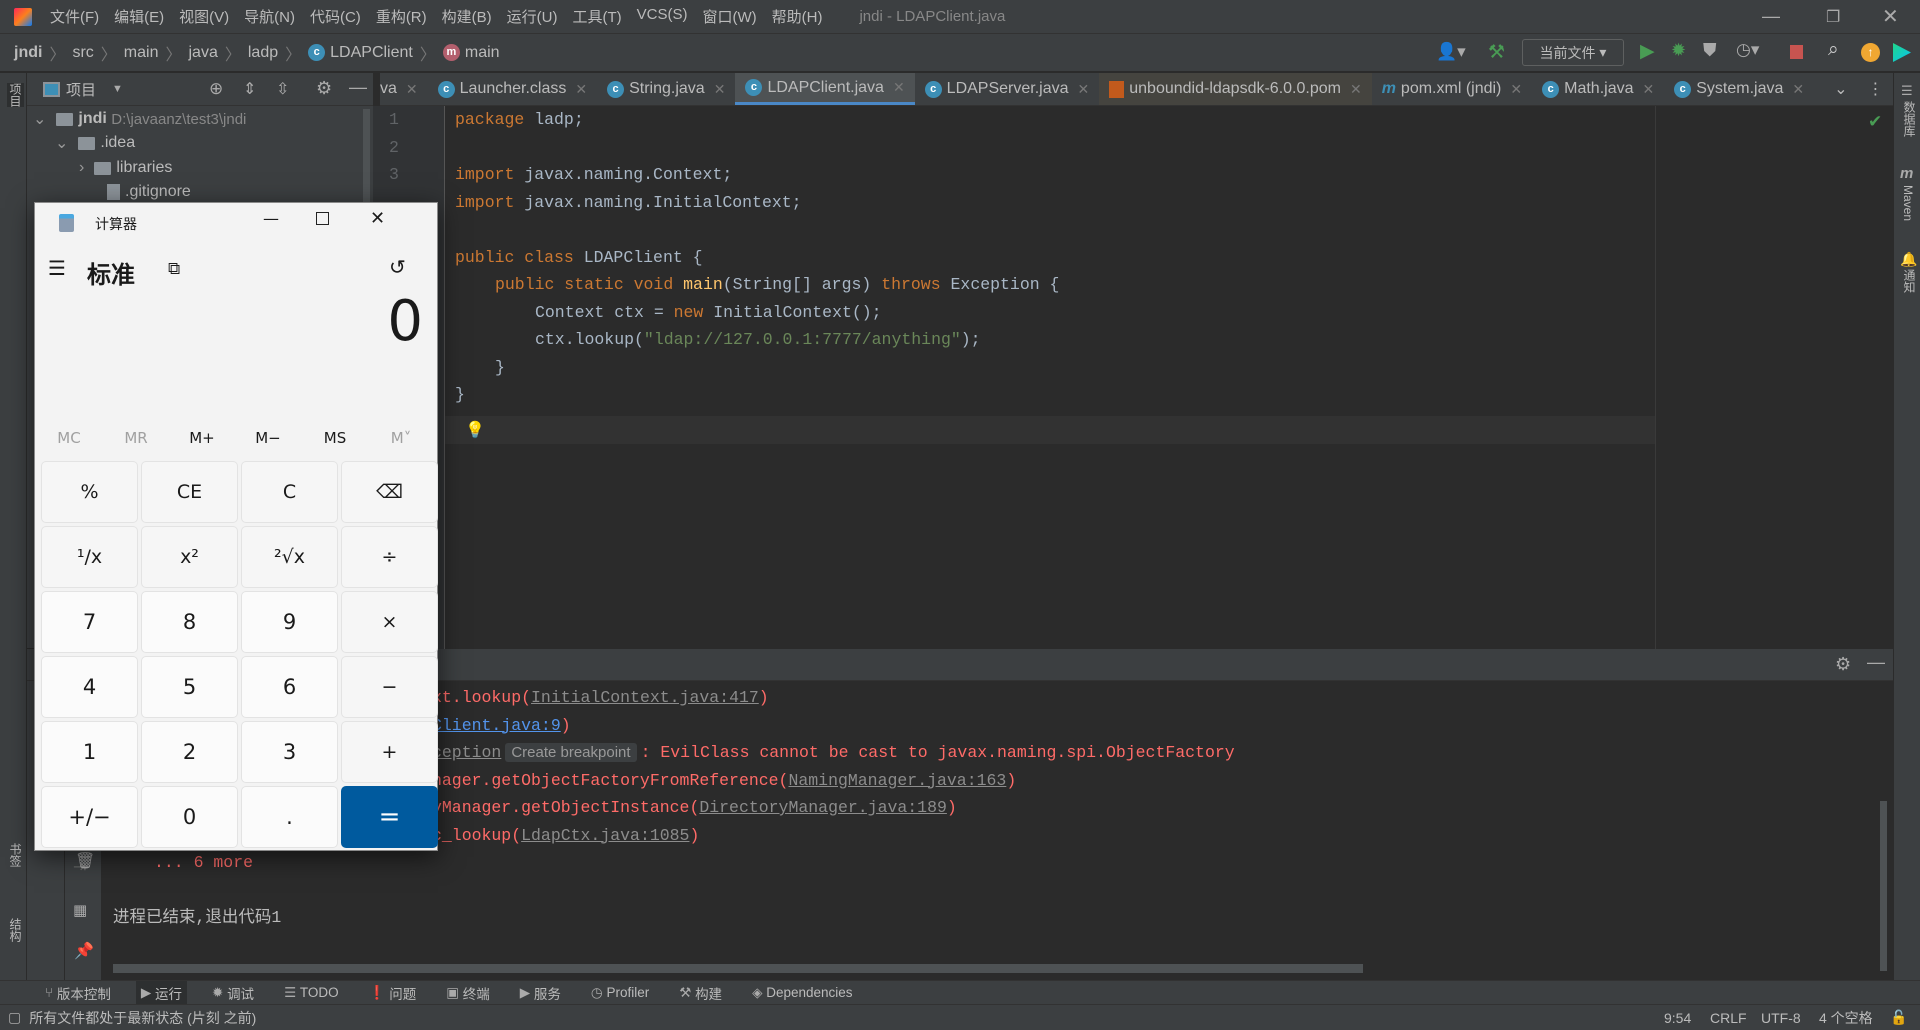 This screenshot has height=1030, width=1920. I want to click on memory-list-button: M˅, so click(401, 438).